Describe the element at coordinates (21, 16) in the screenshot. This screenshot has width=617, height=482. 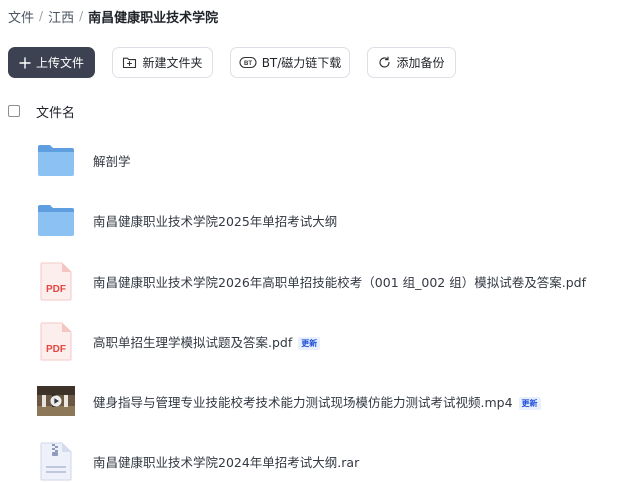
I see `breadcrumb-root: 文件` at that location.